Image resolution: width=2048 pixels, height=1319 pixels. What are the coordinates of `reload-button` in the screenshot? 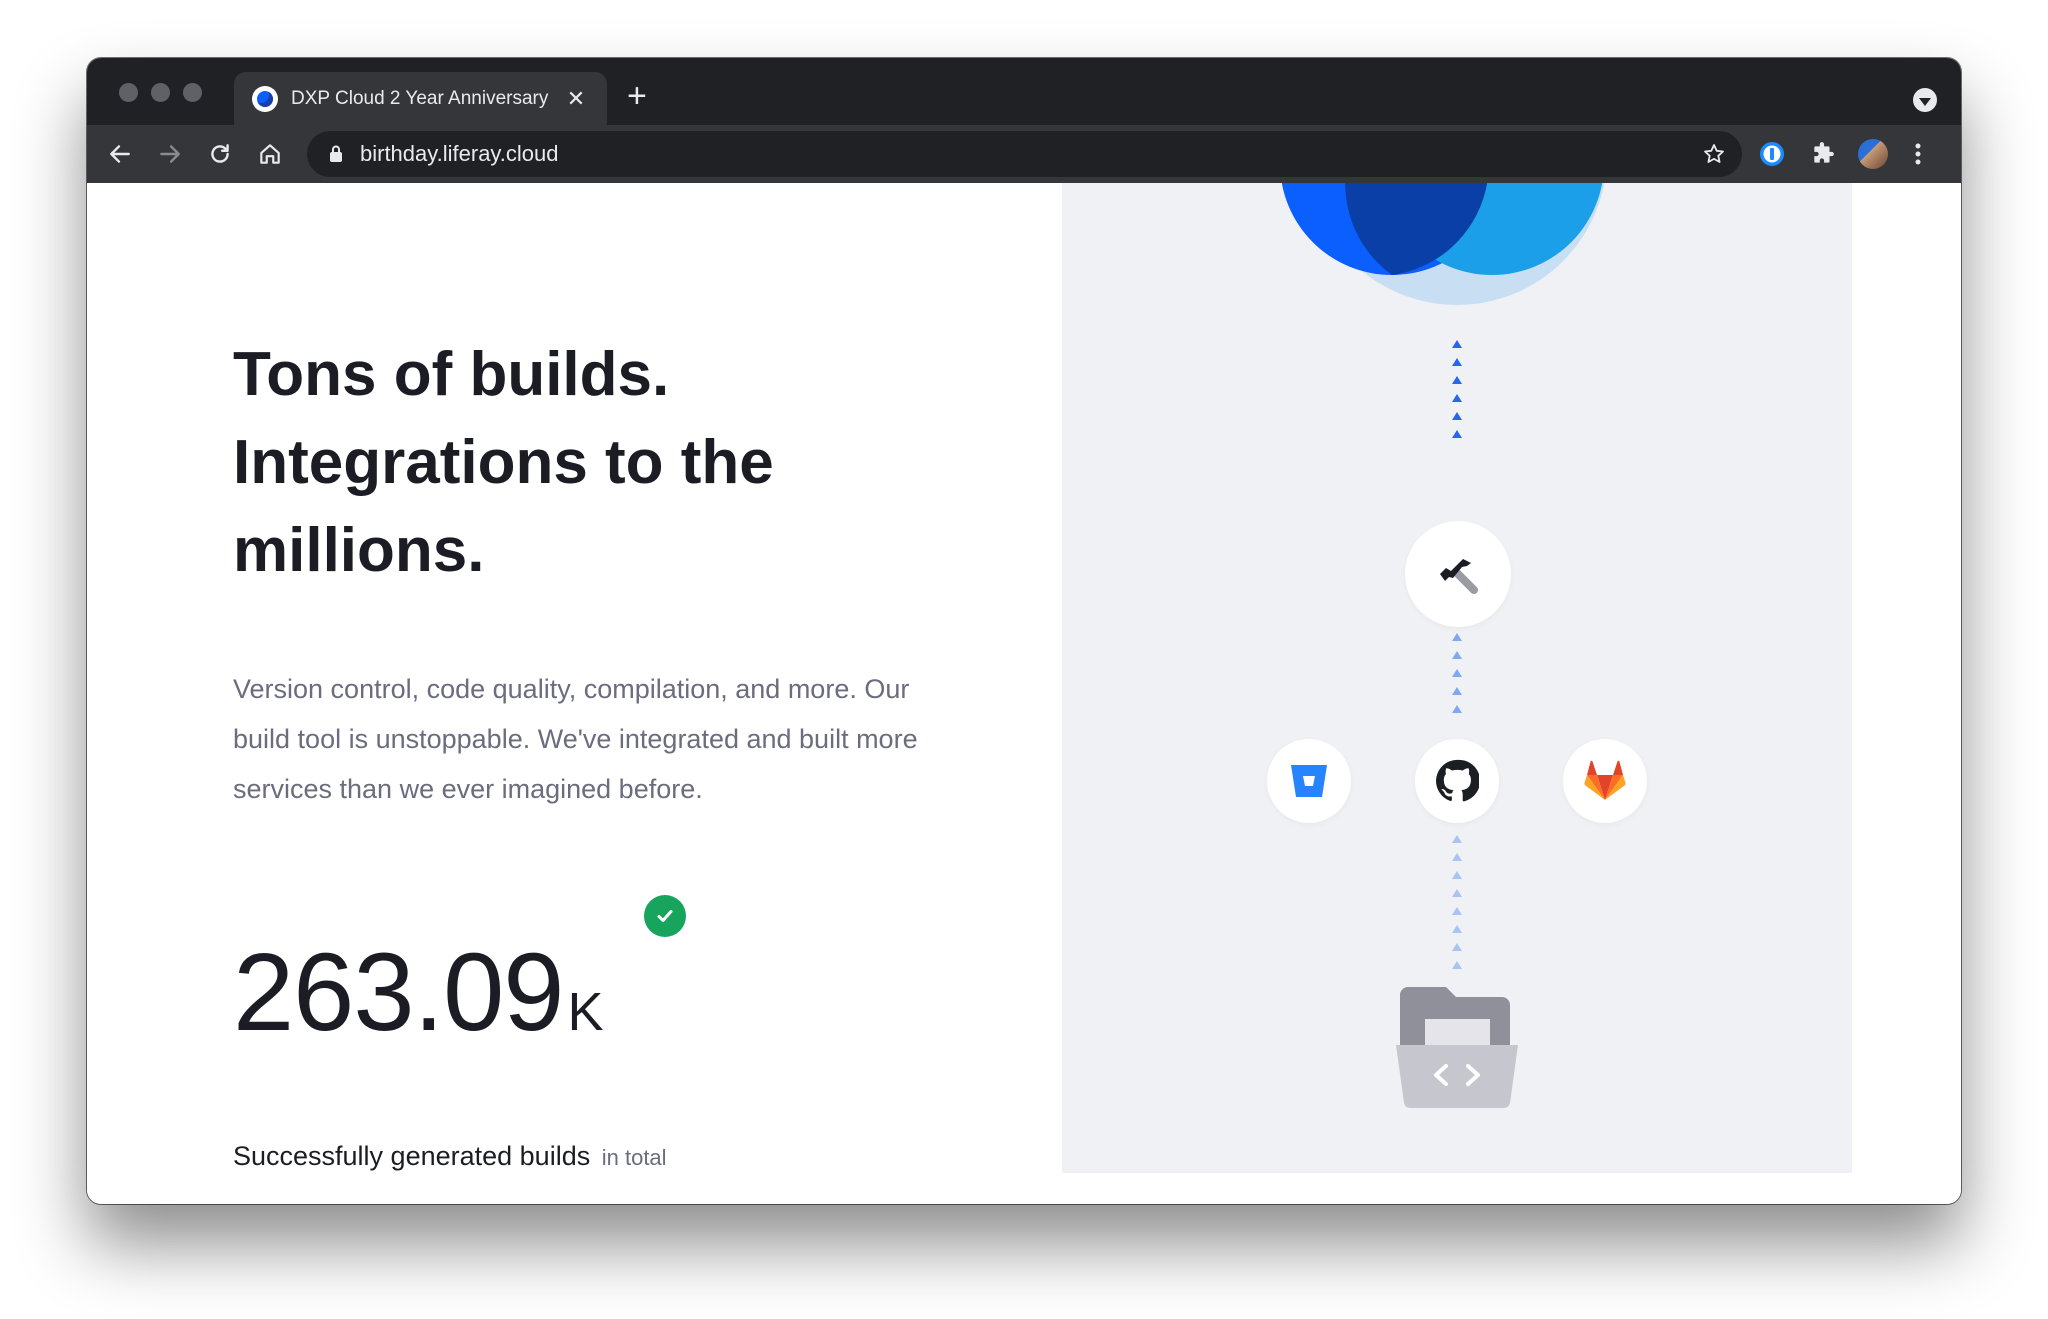 It's located at (220, 154).